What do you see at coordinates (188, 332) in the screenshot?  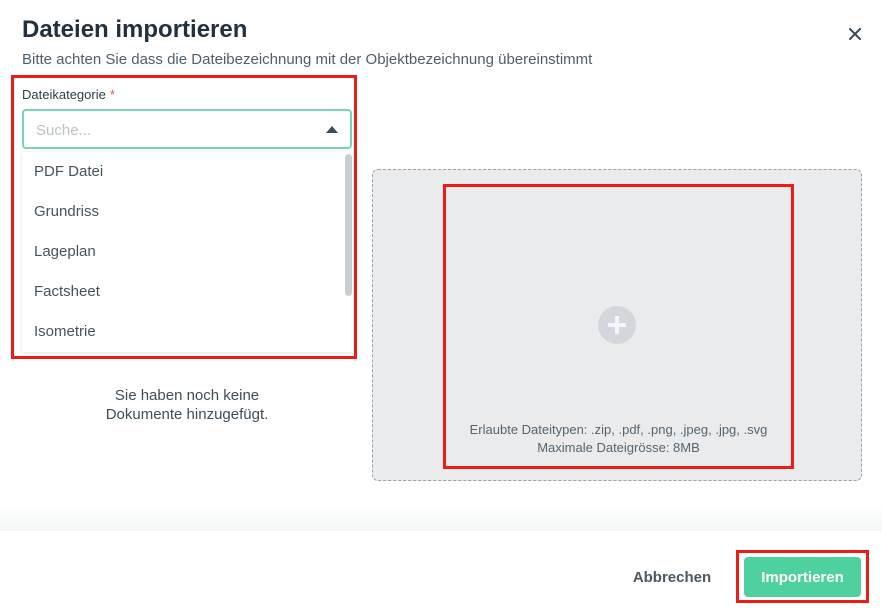 I see `category-option-isometrie: Isometrie` at bounding box center [188, 332].